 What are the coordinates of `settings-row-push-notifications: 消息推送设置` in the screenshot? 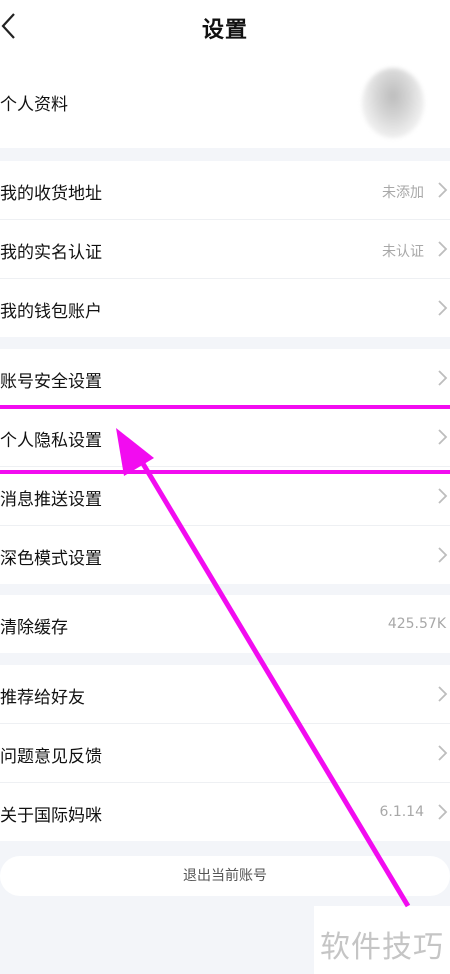 It's located at (225, 496).